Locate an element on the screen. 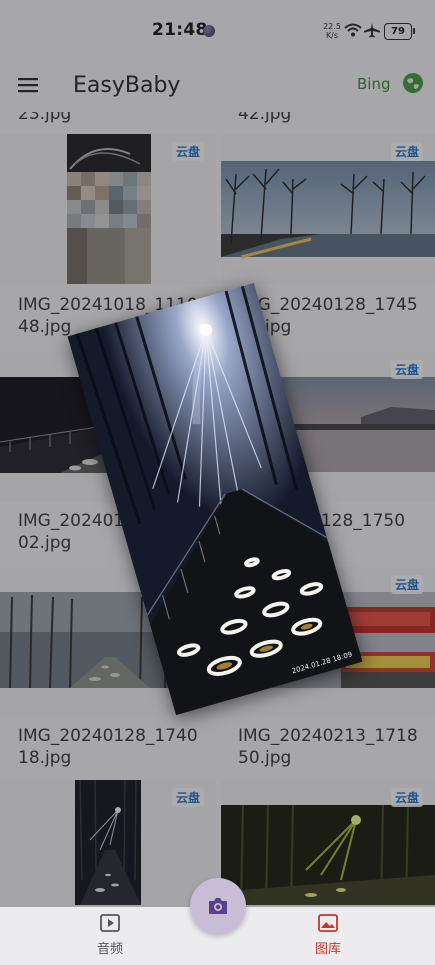 The height and width of the screenshot is (965, 435). file-name: 23.jpg is located at coordinates (45, 118).